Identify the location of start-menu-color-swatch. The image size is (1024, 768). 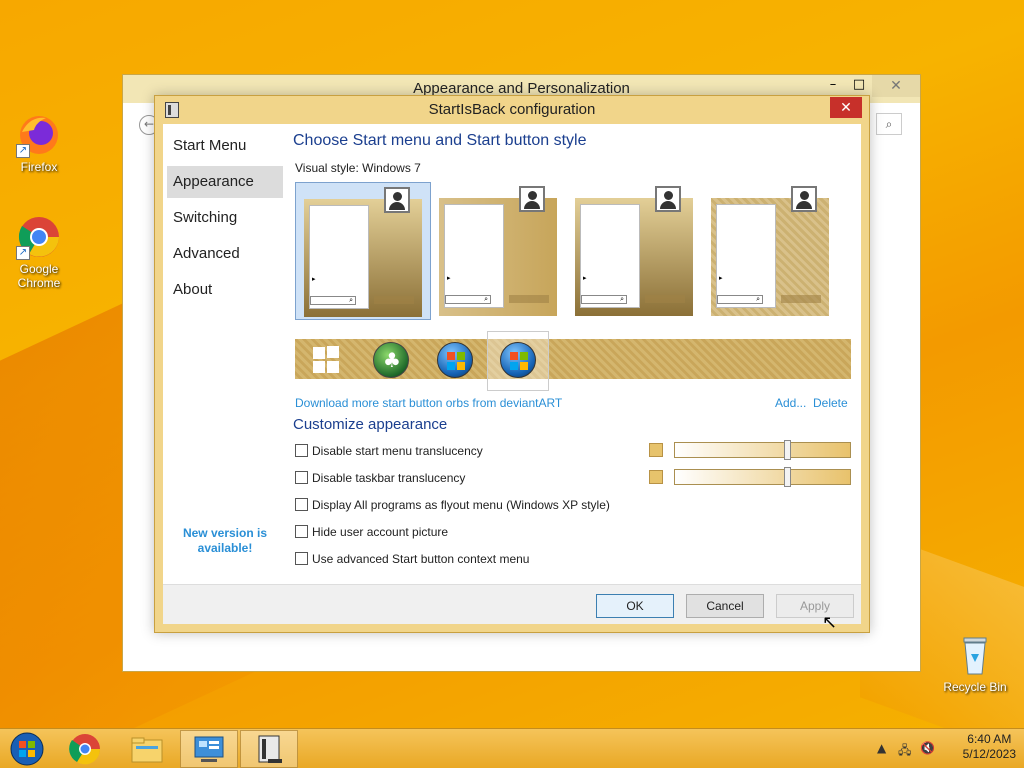
(656, 450).